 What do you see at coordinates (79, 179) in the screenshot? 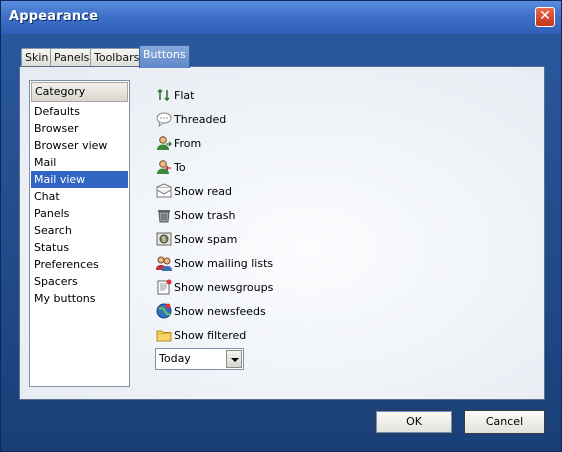
I see `category-item-mail-view: Mail view` at bounding box center [79, 179].